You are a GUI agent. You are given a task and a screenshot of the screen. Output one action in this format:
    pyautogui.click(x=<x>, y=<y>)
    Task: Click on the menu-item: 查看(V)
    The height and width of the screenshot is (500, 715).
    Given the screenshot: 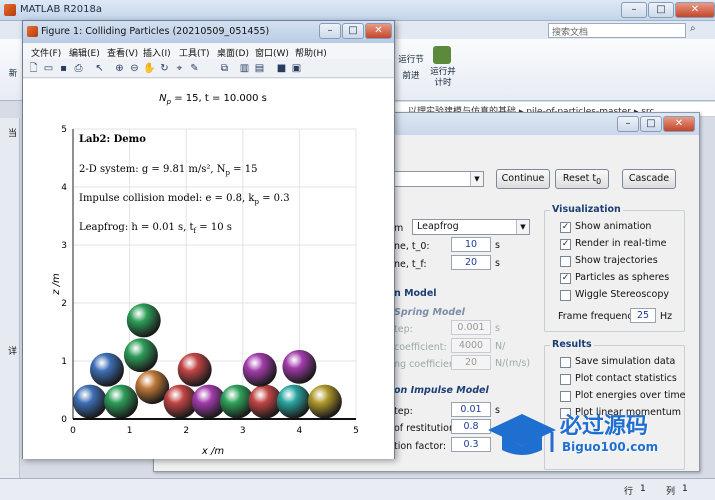 What is the action you would take?
    pyautogui.click(x=122, y=52)
    